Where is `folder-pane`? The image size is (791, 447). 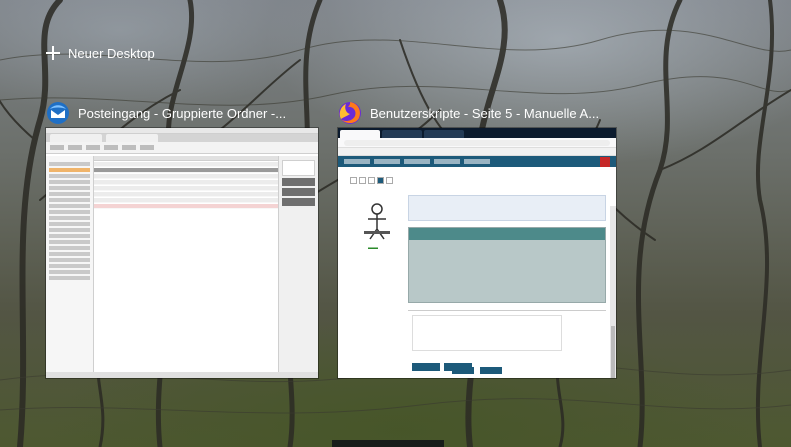
folder-pane is located at coordinates (70, 264).